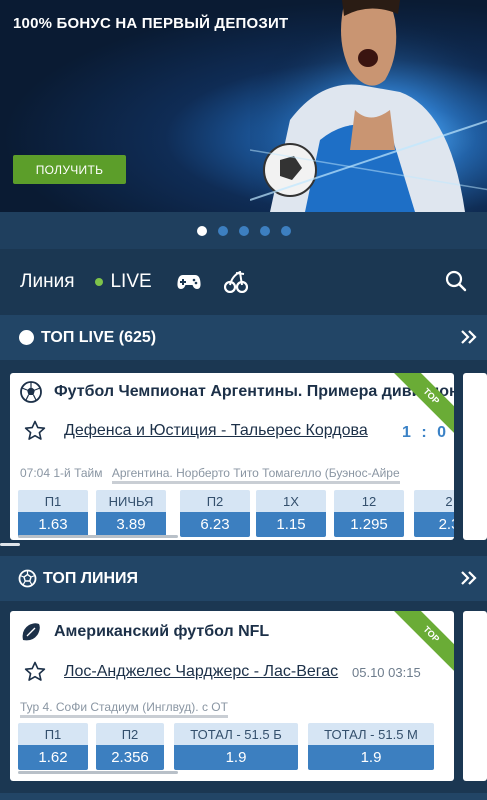 This screenshot has height=800, width=487. What do you see at coordinates (61, 473) in the screenshot?
I see `match-time: 07:04 1-й Тайм` at bounding box center [61, 473].